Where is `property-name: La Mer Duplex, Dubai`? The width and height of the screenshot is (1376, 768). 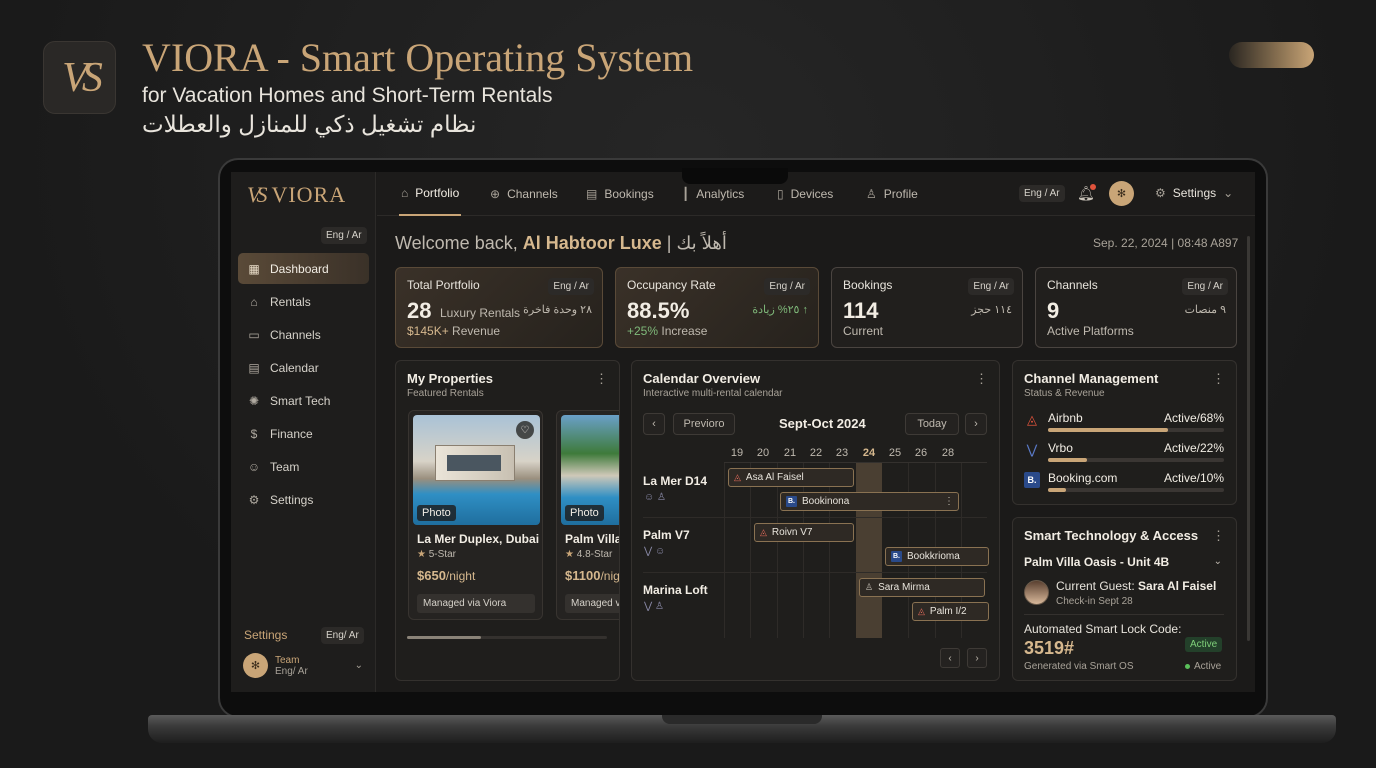 property-name: La Mer Duplex, Dubai is located at coordinates (478, 539).